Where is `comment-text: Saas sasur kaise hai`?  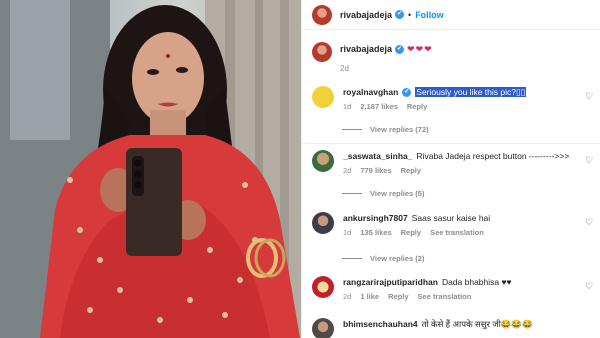 comment-text: Saas sasur kaise hai is located at coordinates (451, 218).